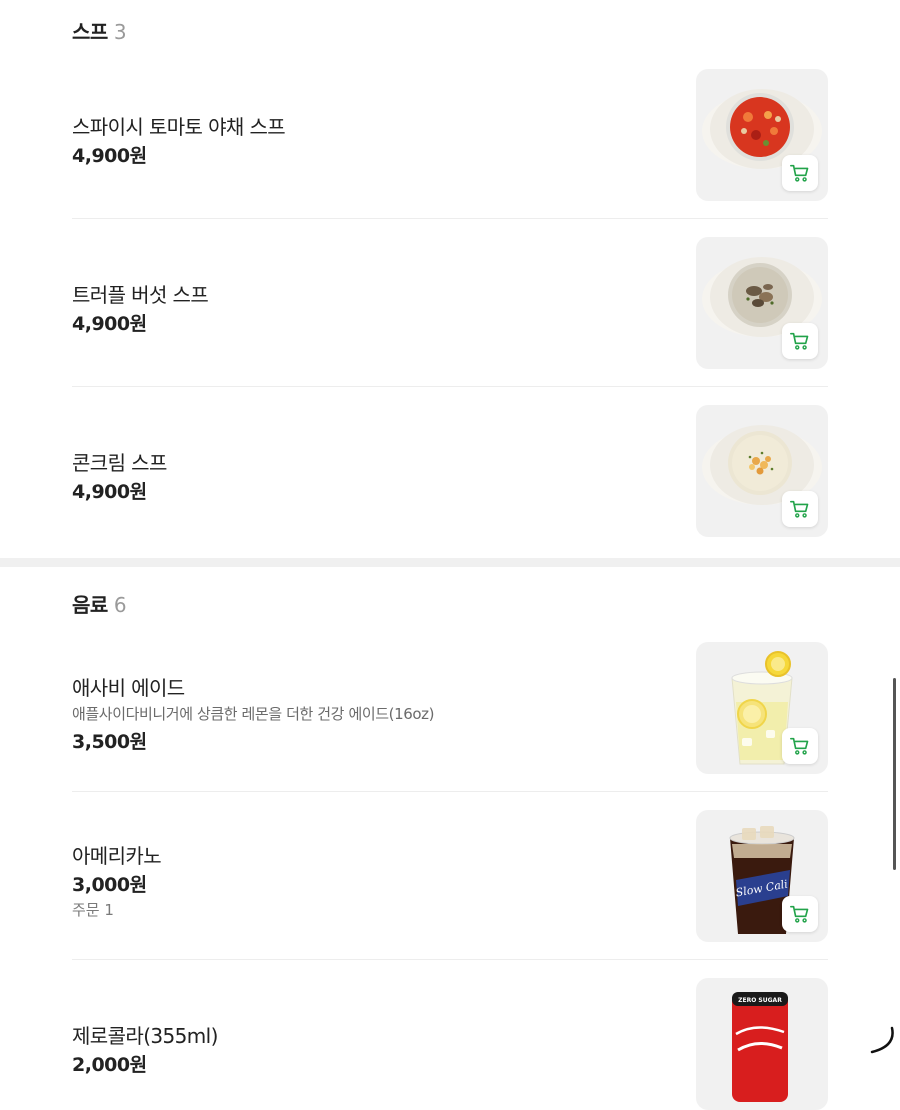  What do you see at coordinates (119, 463) in the screenshot?
I see `item-name: 콘크림 스프` at bounding box center [119, 463].